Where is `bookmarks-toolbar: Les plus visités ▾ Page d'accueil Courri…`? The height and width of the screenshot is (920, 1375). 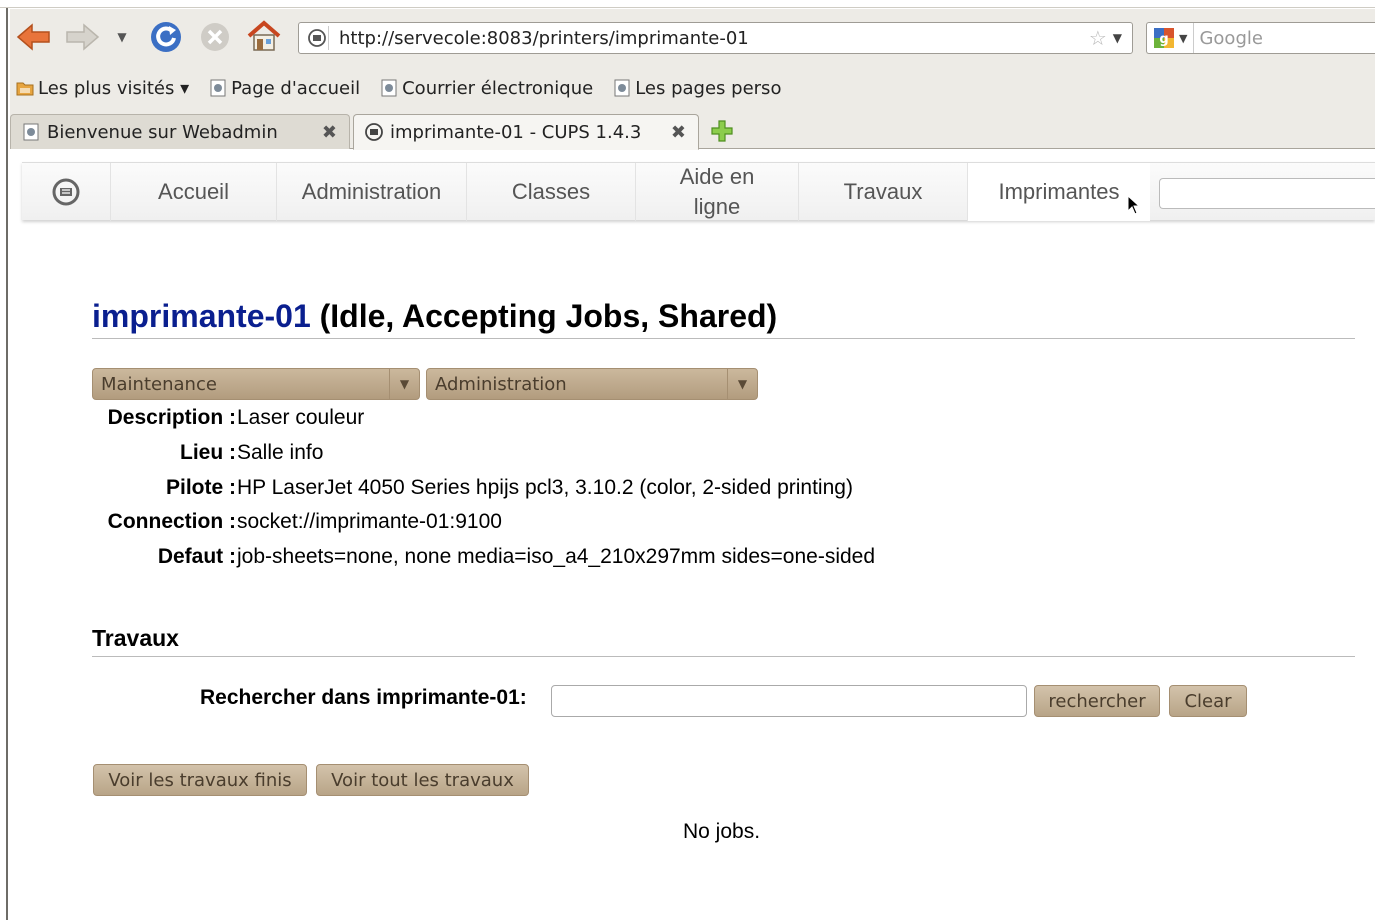 bookmarks-toolbar: Les plus visités ▾ Page d'accueil Courri… is located at coordinates (692, 88).